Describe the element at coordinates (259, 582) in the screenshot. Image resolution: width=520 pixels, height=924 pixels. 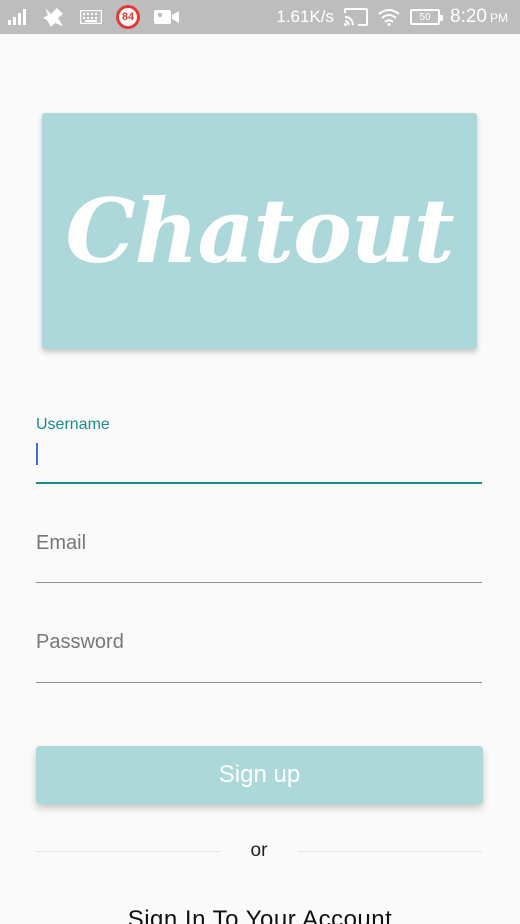
I see `email-underline` at that location.